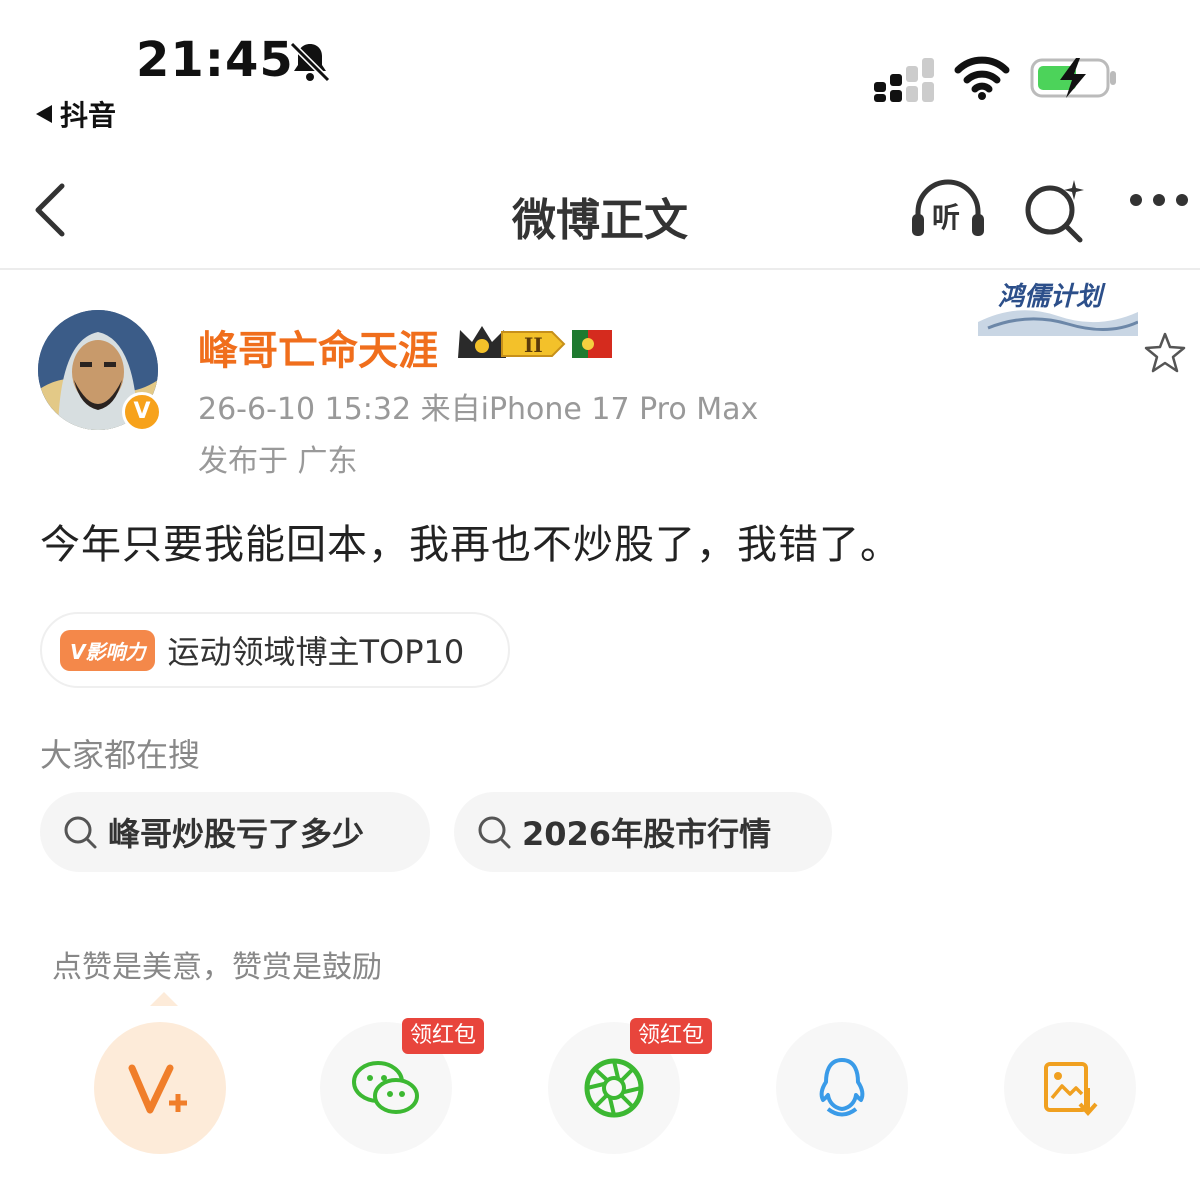  I want to click on crown-member-badge-icon: II, so click(511, 344).